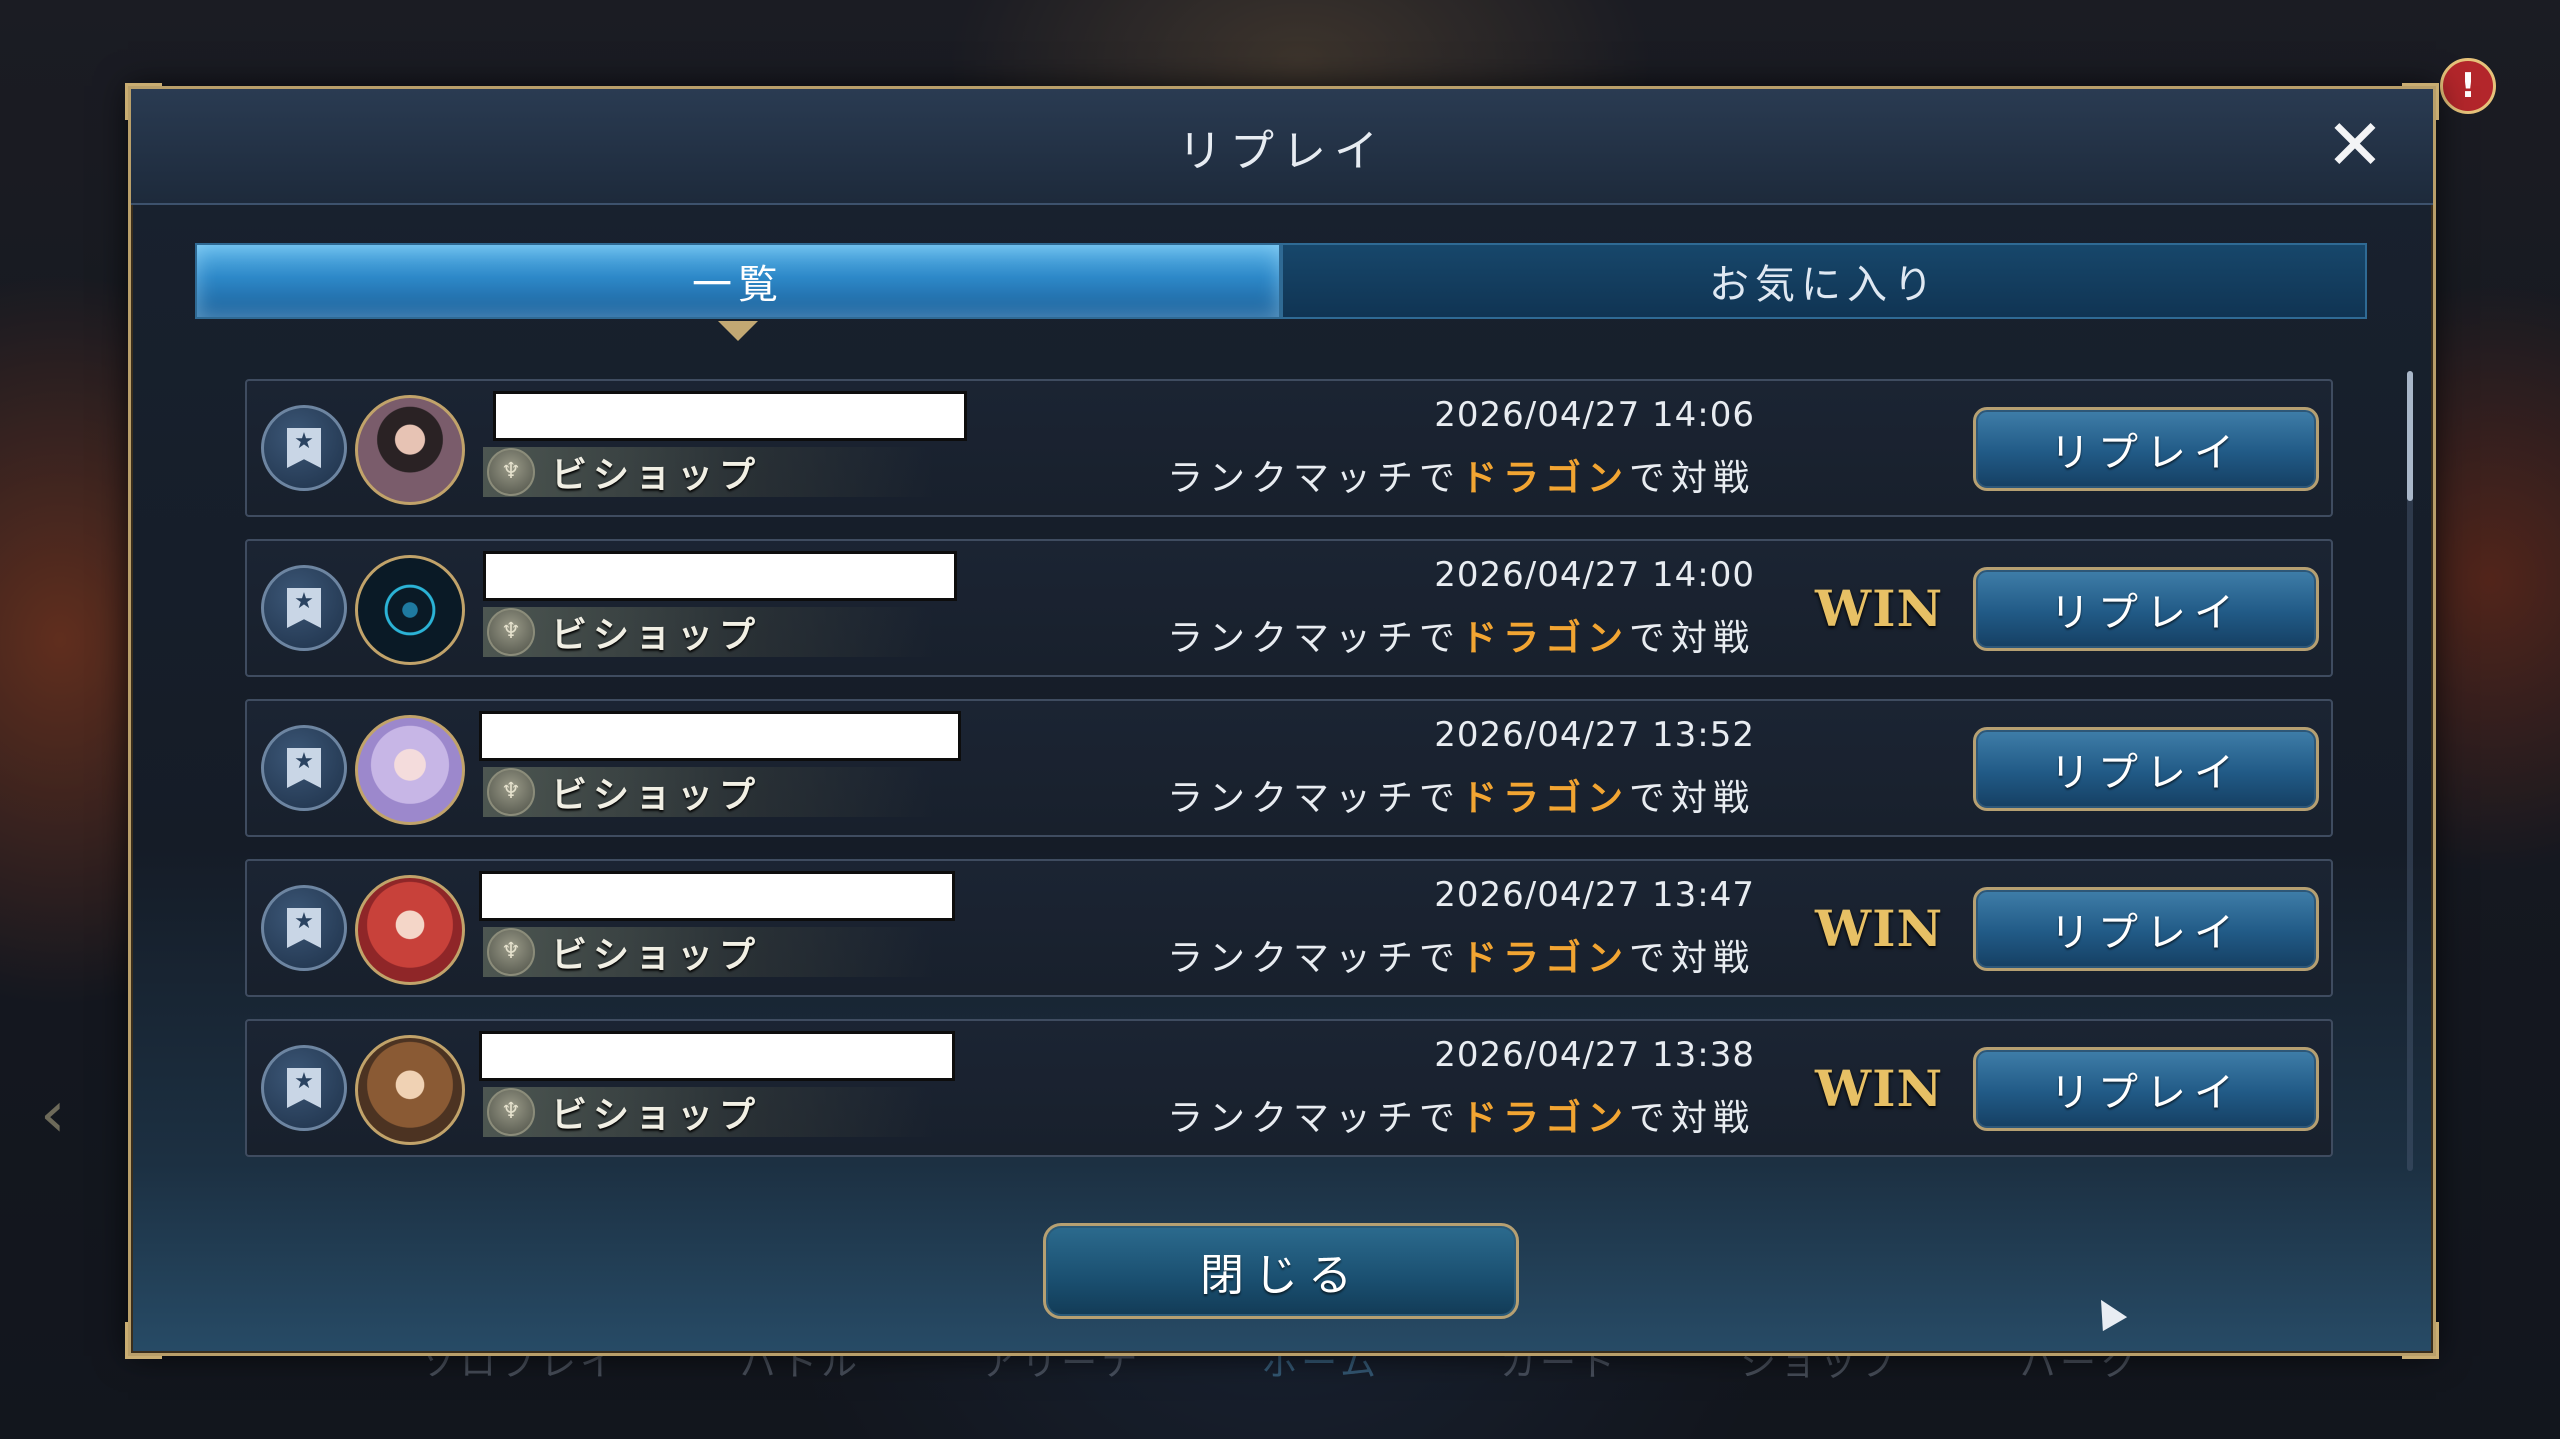  I want to click on close-button: 閉じる, so click(1281, 1271).